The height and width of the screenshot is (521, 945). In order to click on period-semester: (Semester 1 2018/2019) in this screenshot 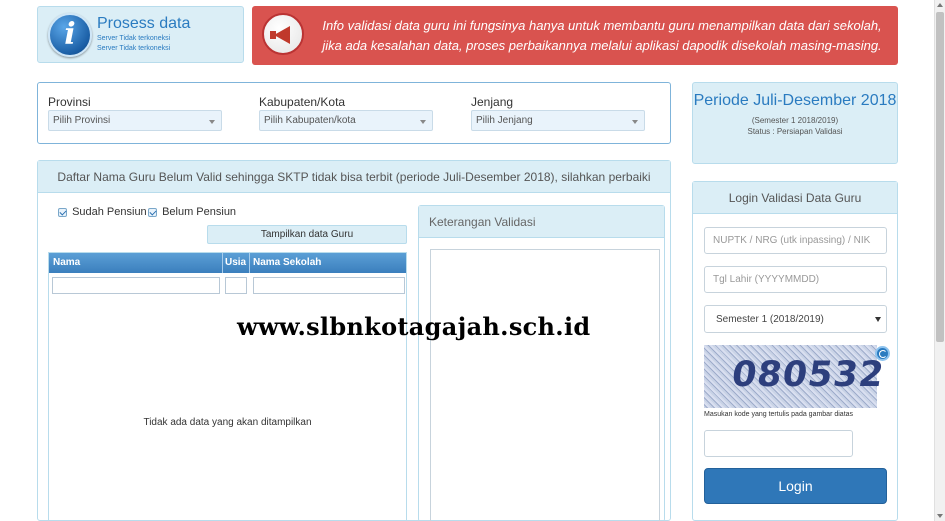, I will do `click(795, 120)`.